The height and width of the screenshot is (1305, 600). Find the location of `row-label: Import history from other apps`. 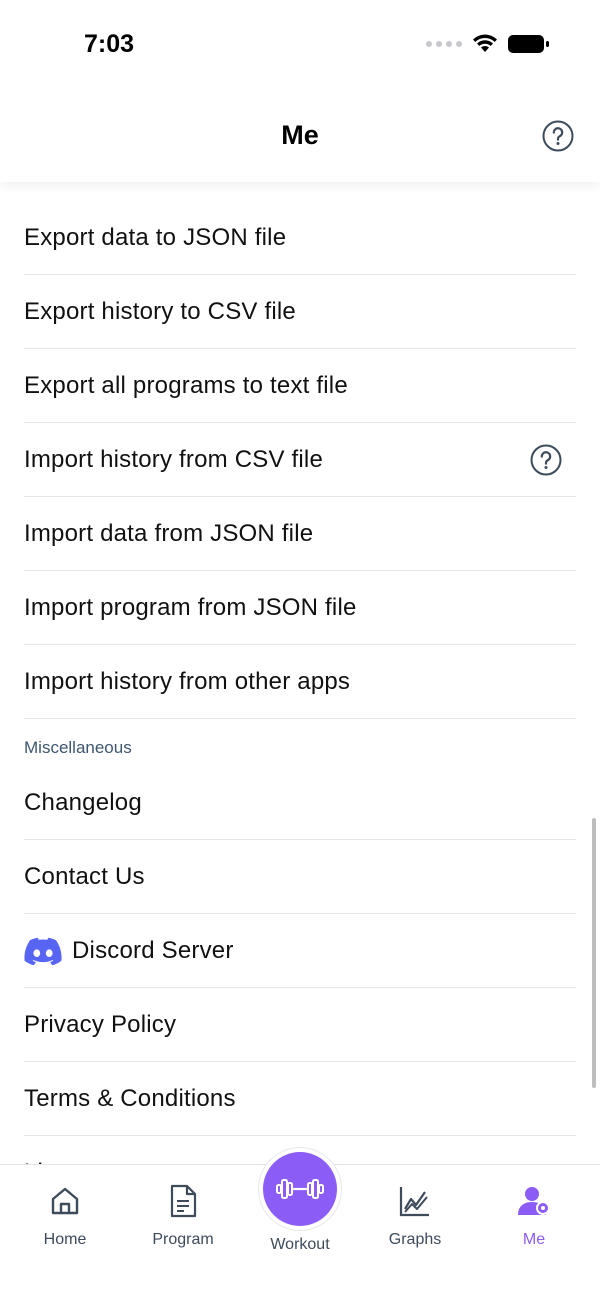

row-label: Import history from other apps is located at coordinates (187, 681).